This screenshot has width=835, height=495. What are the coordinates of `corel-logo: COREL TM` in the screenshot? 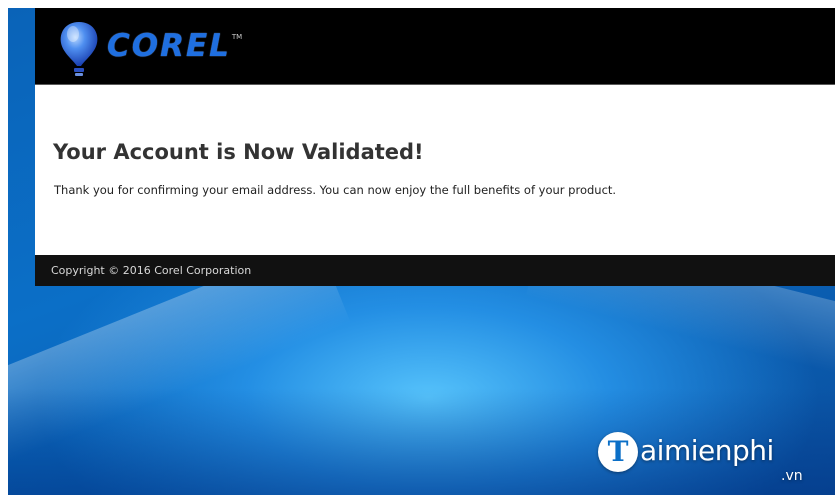 It's located at (149, 48).